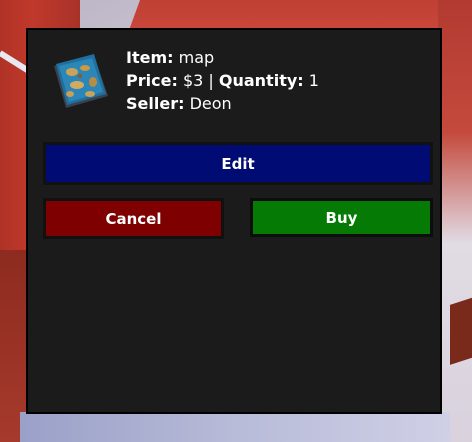 Image resolution: width=472 pixels, height=442 pixels. Describe the element at coordinates (313, 80) in the screenshot. I see `quantity-value: 1` at that location.